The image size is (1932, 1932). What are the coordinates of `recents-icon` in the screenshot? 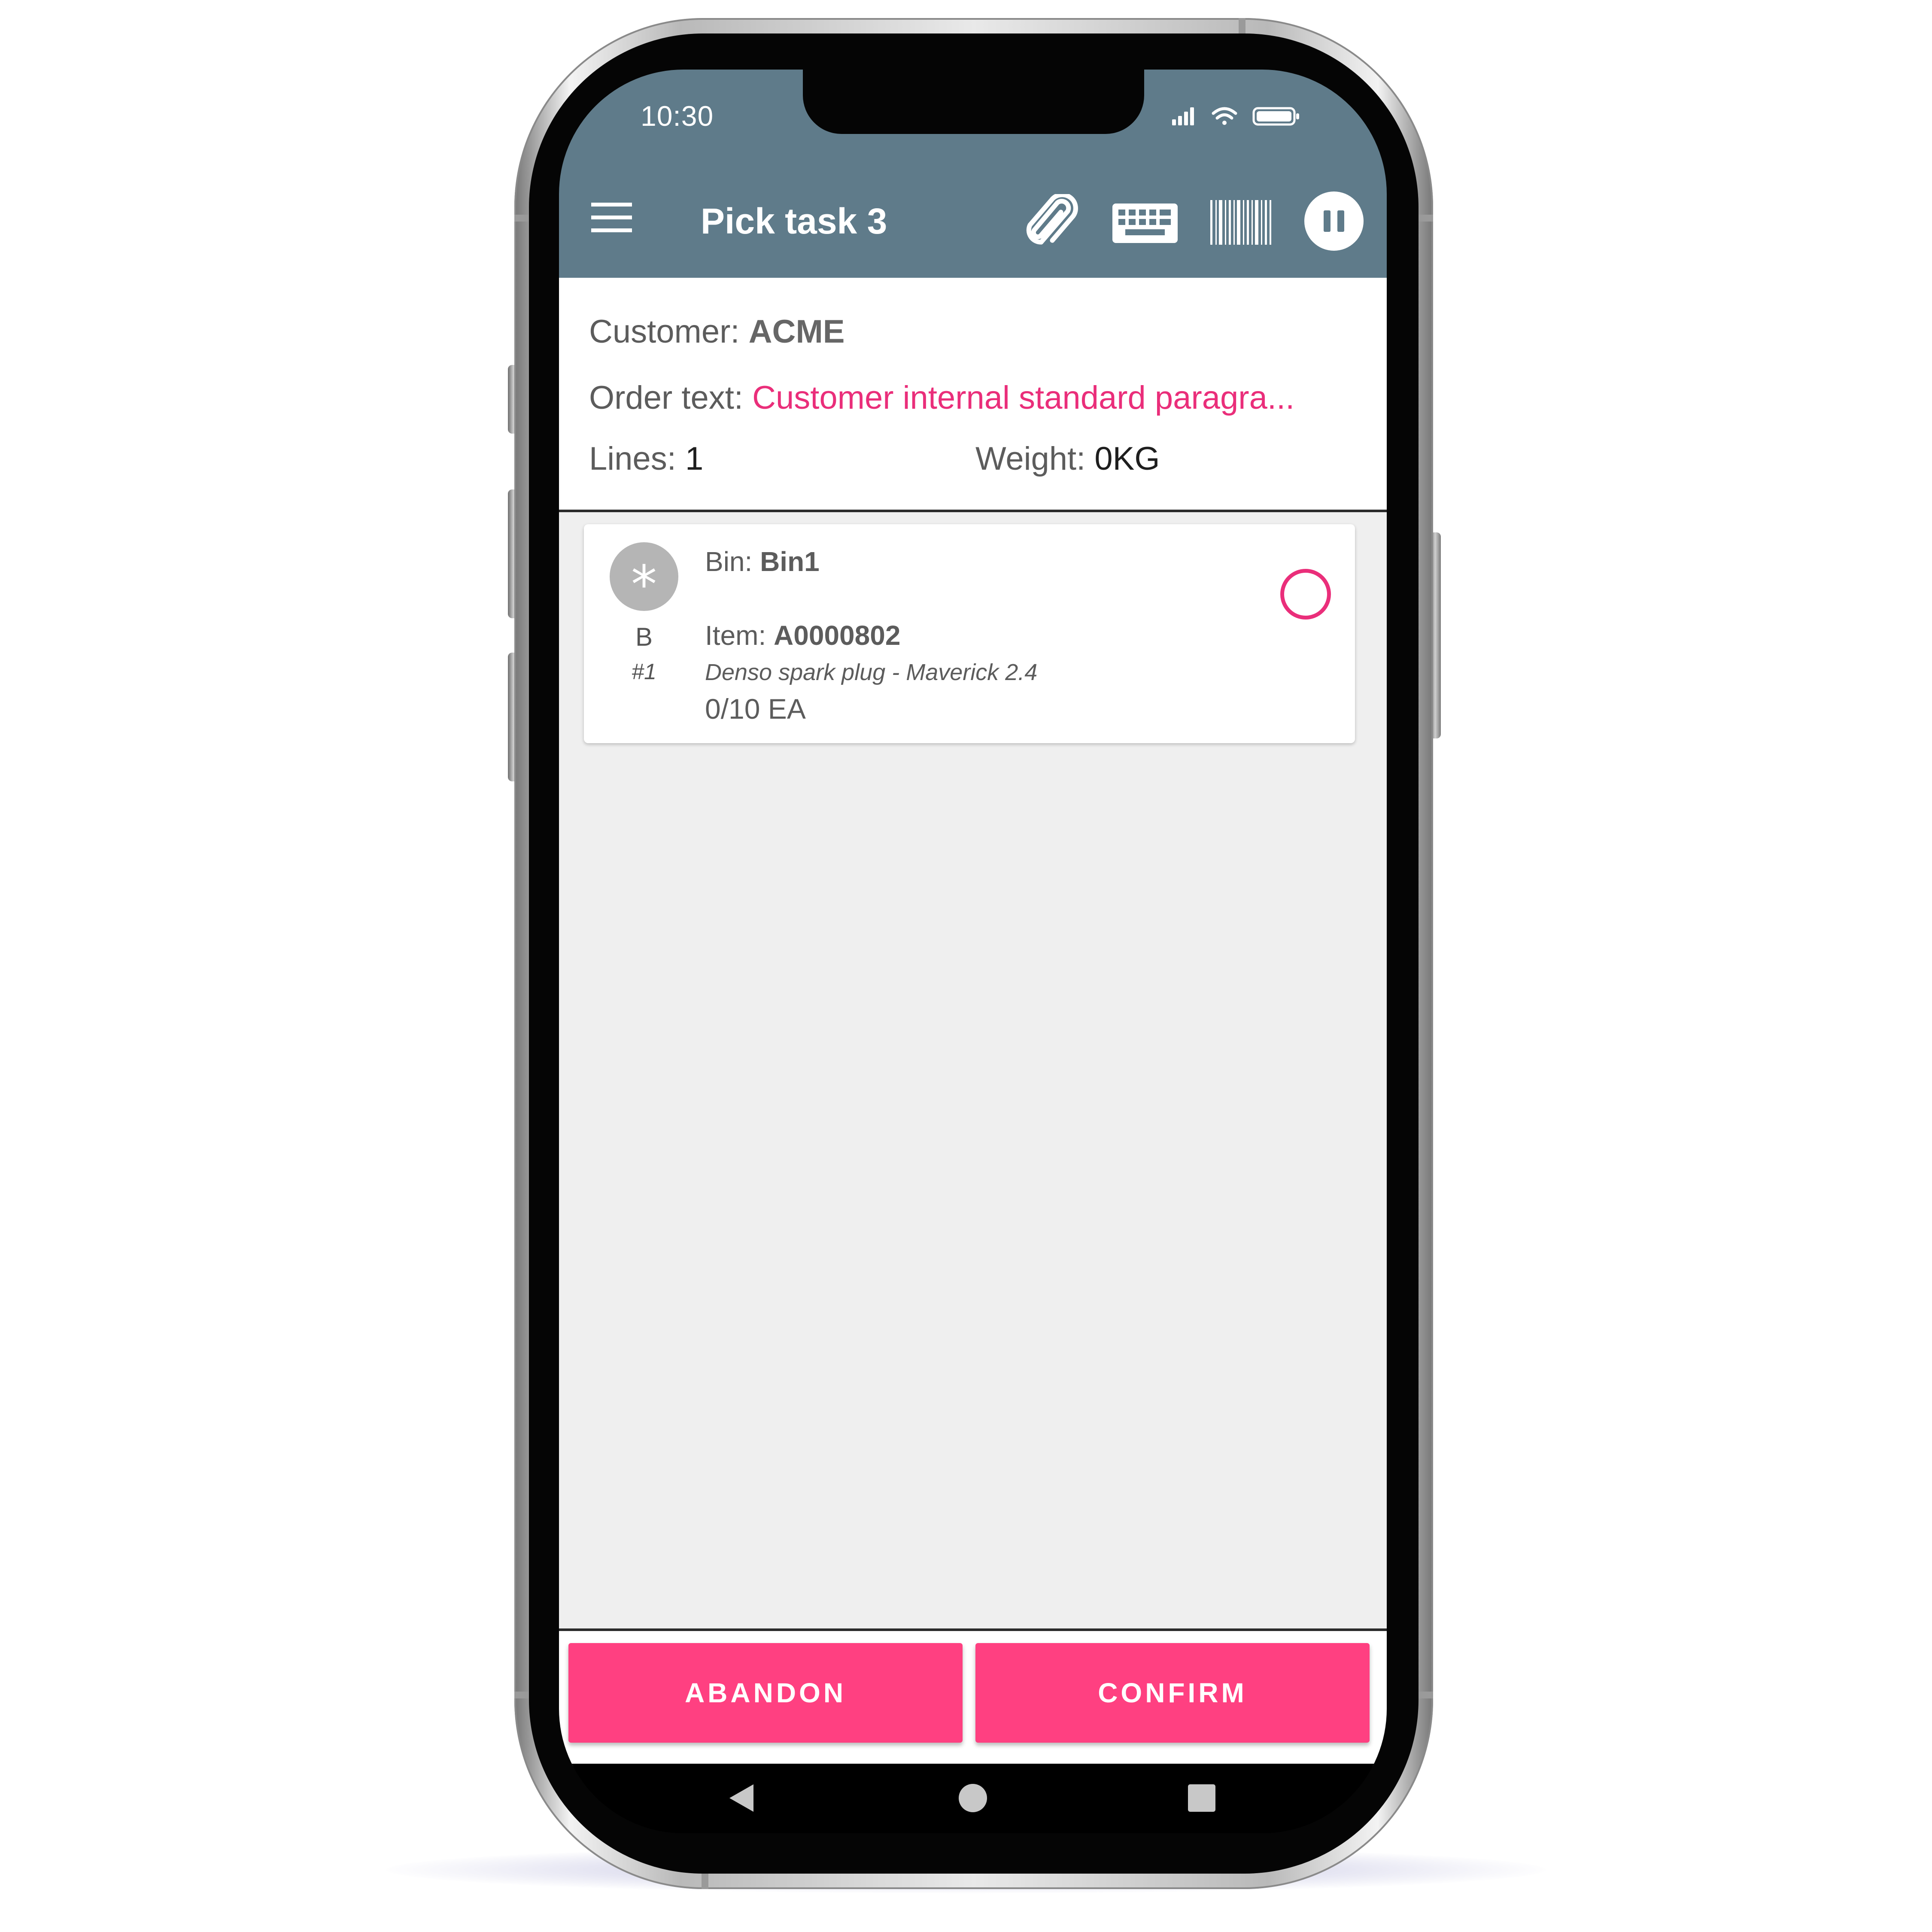 It's located at (1202, 1798).